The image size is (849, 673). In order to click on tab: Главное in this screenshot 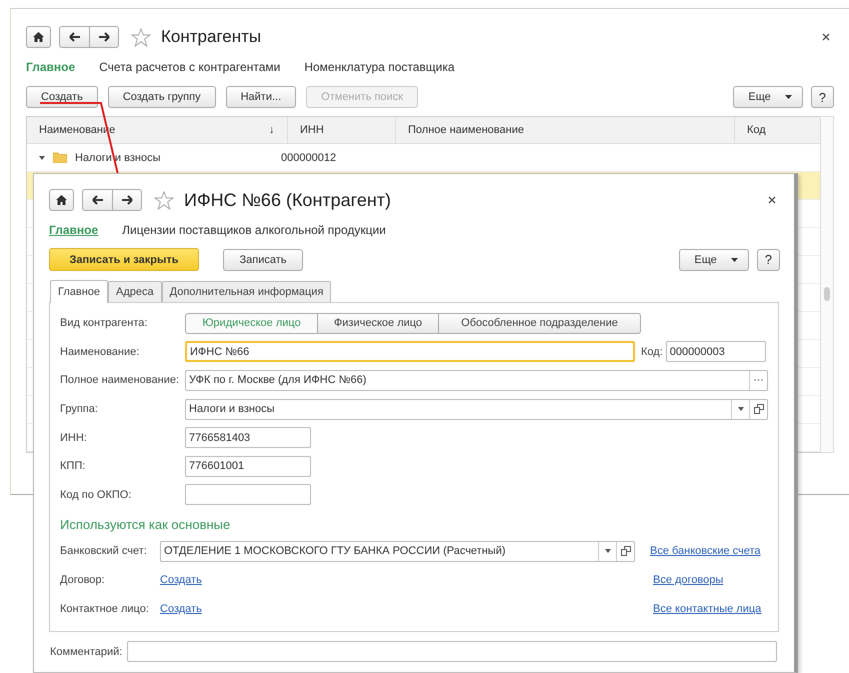, I will do `click(79, 291)`.